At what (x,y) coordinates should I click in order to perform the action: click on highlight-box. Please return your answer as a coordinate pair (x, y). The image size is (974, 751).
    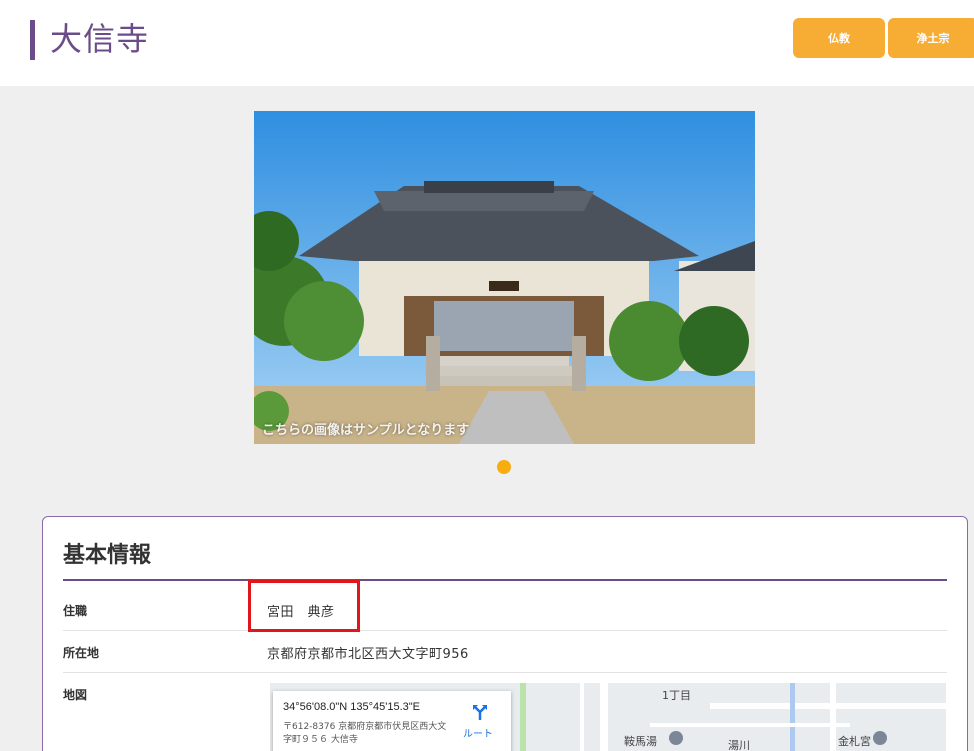
    Looking at the image, I should click on (304, 606).